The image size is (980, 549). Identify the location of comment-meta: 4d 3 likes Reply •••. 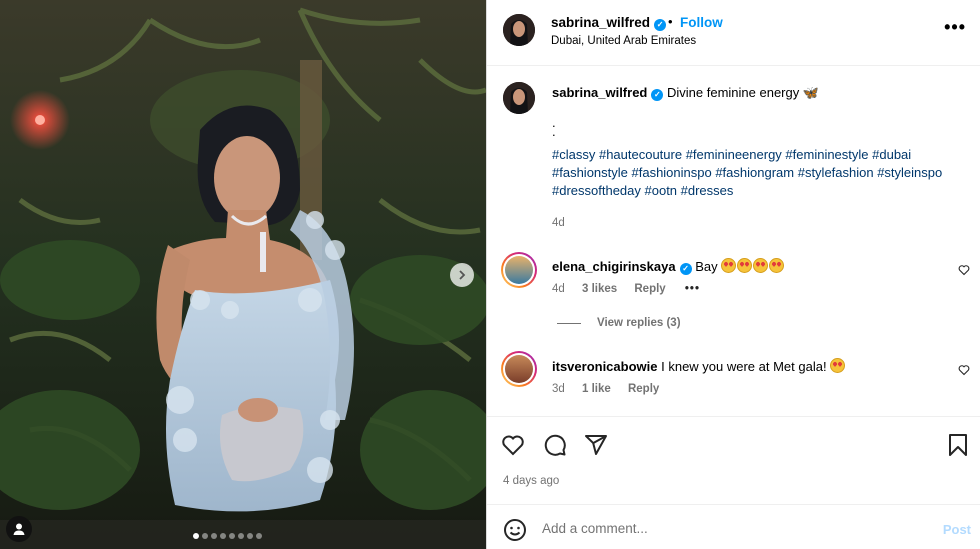
(626, 289).